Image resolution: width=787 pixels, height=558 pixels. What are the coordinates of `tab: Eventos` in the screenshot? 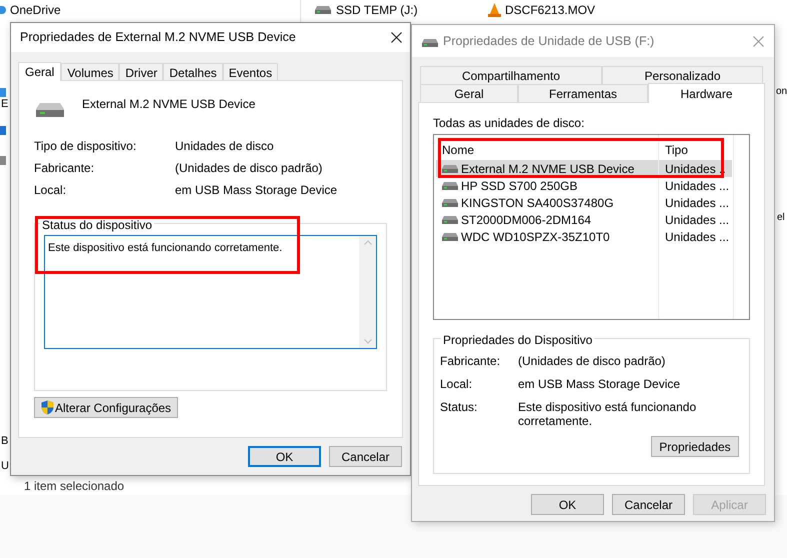 It's located at (250, 71).